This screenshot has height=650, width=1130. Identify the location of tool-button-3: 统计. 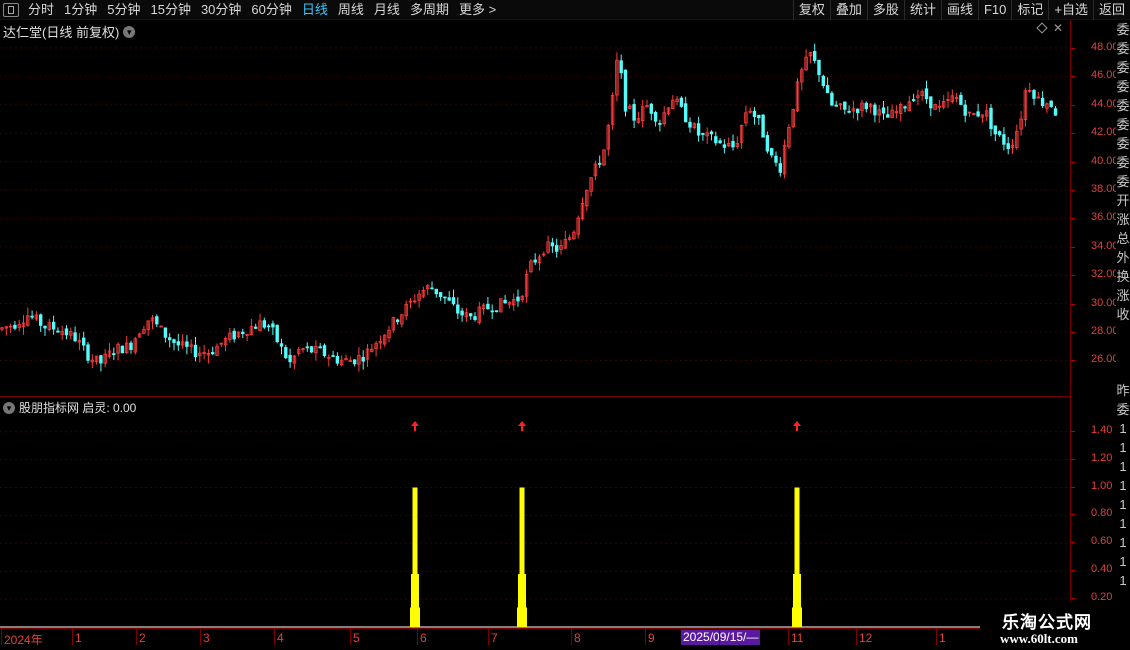
(922, 10).